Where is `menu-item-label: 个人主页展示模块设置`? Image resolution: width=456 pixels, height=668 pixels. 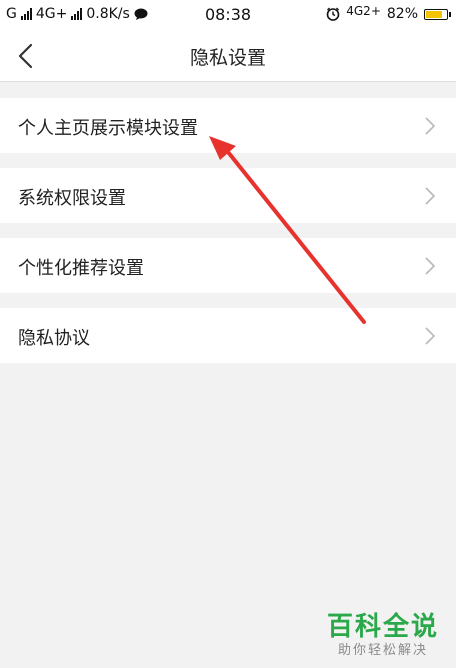 menu-item-label: 个人主页展示模块设置 is located at coordinates (108, 128).